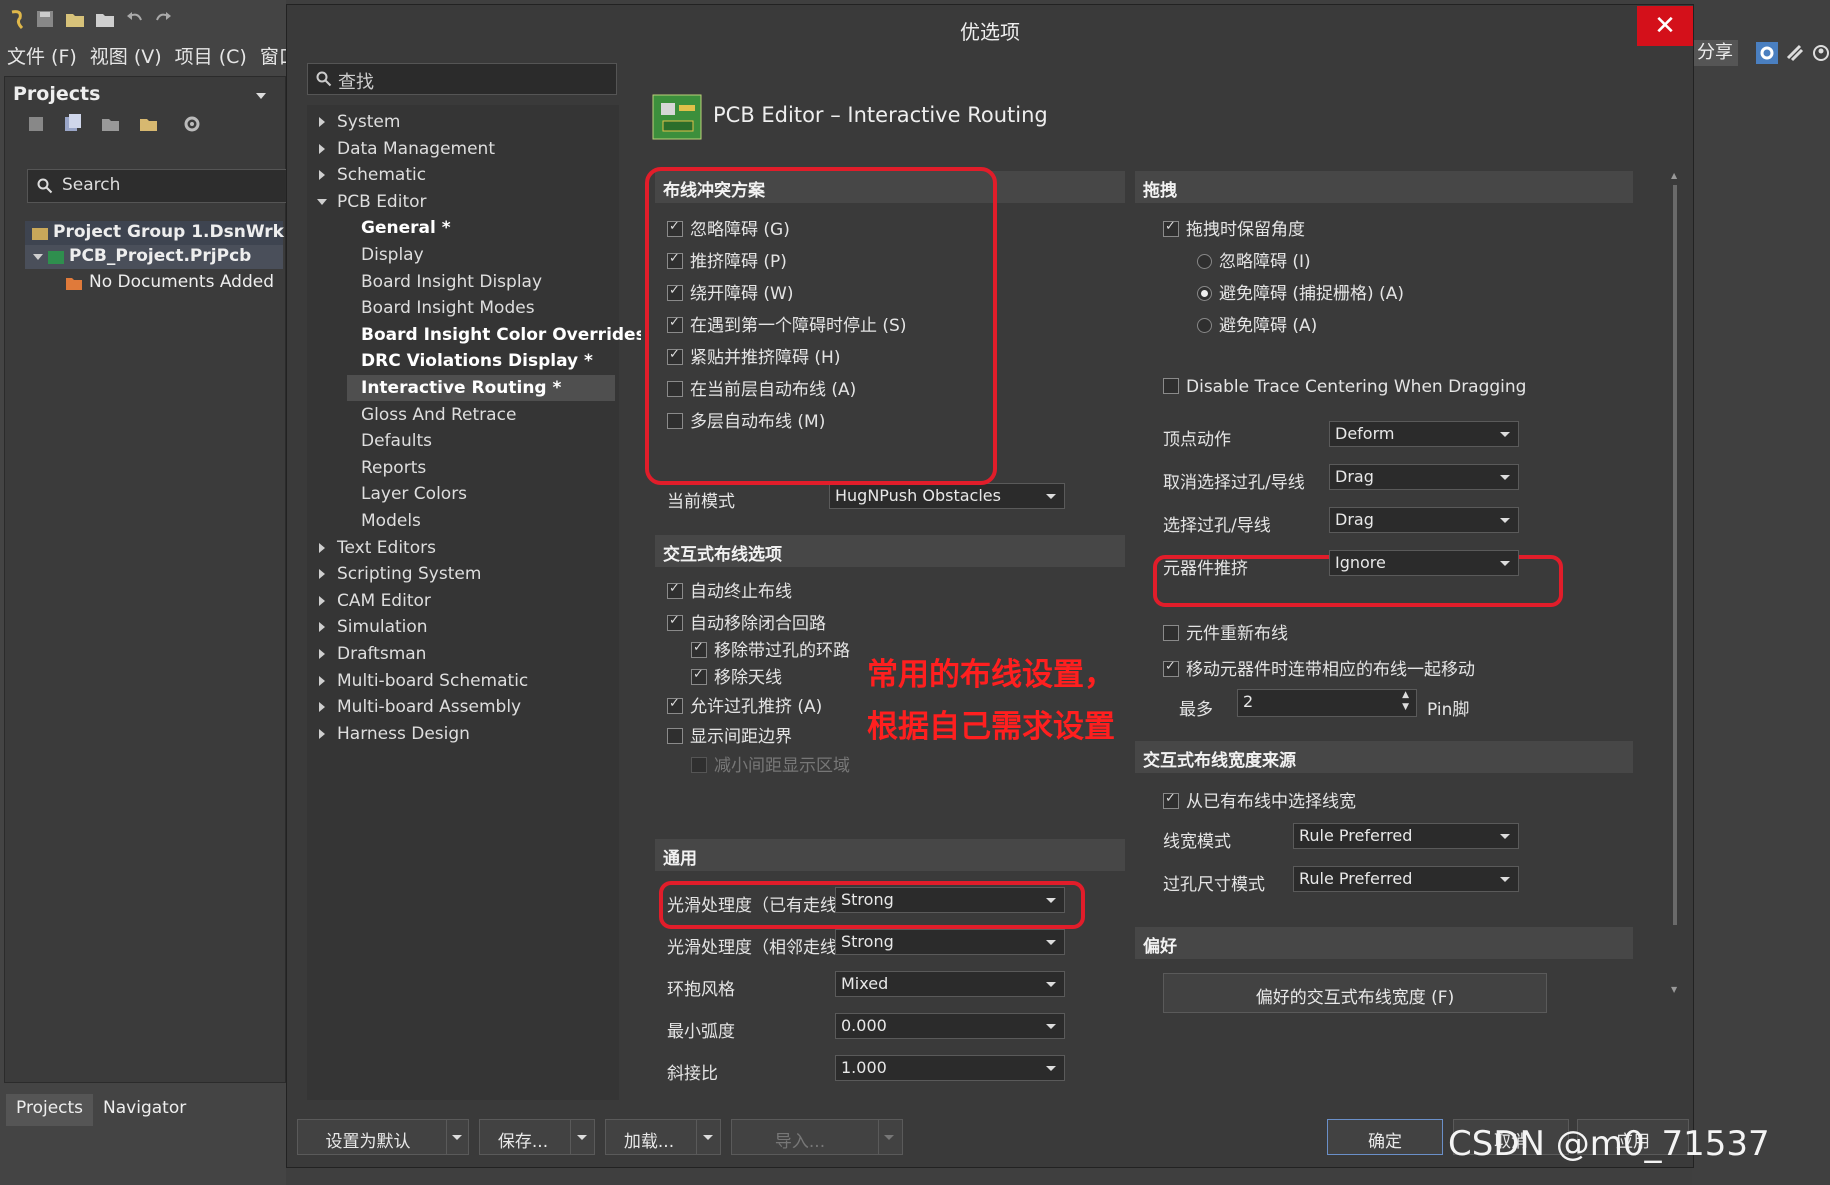  Describe the element at coordinates (1405, 695) in the screenshot. I see `spin-up-icon: ▲` at that location.